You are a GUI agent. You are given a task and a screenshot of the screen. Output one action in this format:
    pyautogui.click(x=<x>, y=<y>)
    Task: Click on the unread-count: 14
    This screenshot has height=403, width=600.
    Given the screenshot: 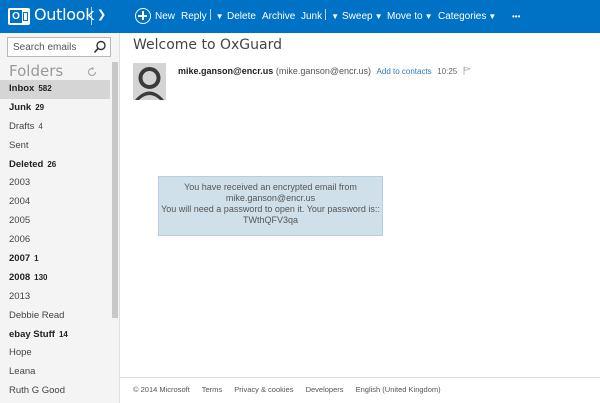 What is the action you would take?
    pyautogui.click(x=63, y=334)
    